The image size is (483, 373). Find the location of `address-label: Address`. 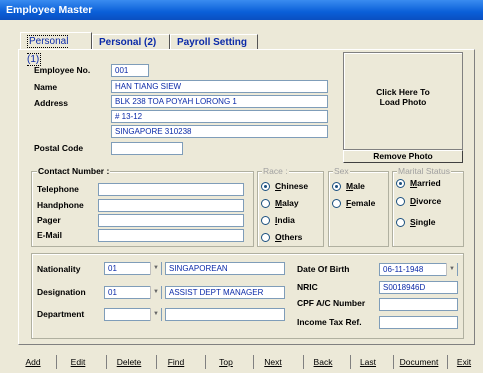

address-label: Address is located at coordinates (51, 103).